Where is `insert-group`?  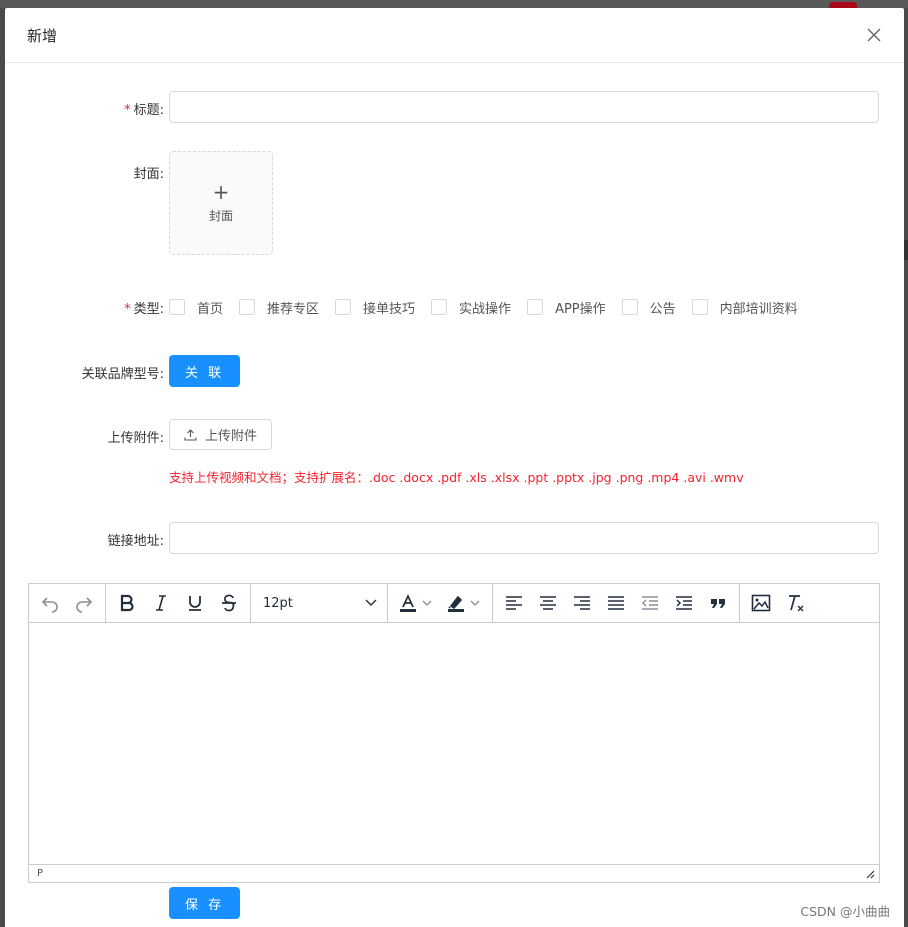 insert-group is located at coordinates (778, 603).